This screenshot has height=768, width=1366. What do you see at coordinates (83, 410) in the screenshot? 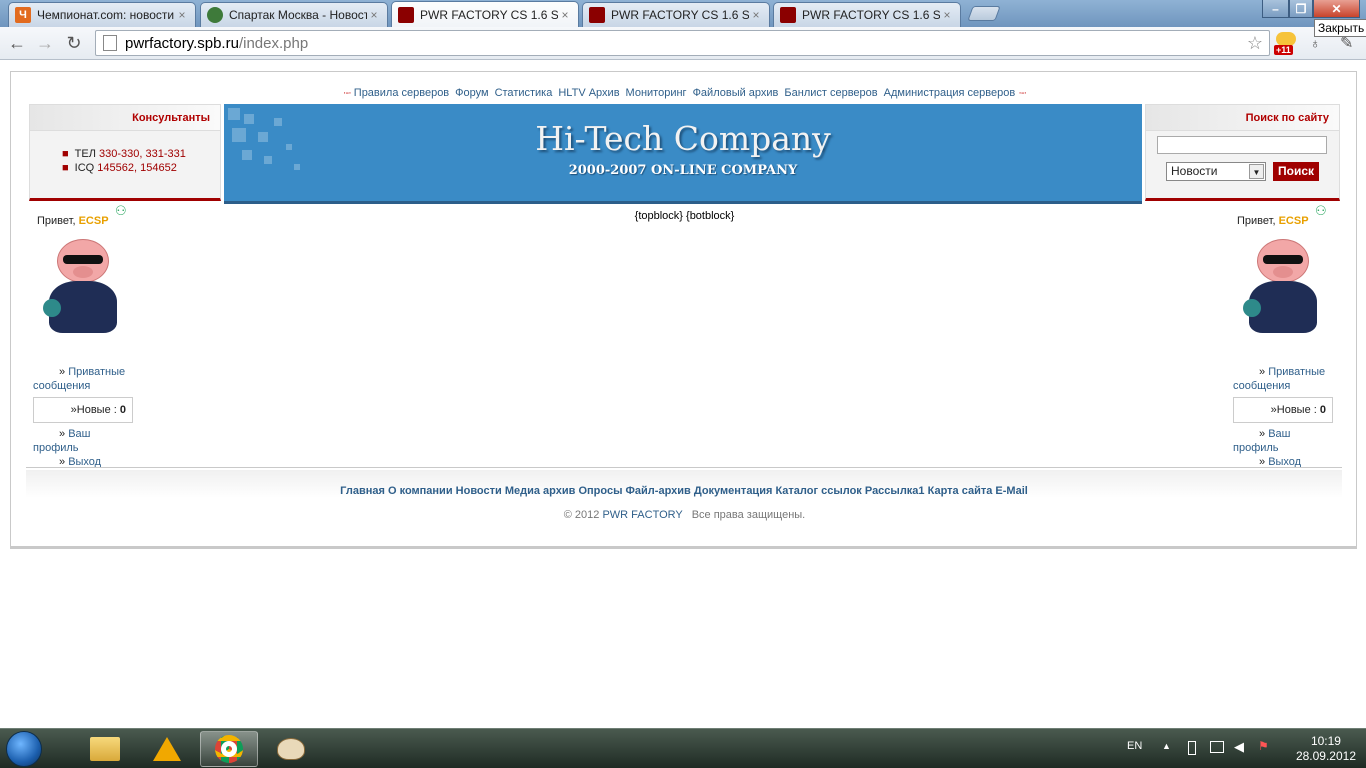
I see `new-messages-box: » Новые : 0` at bounding box center [83, 410].